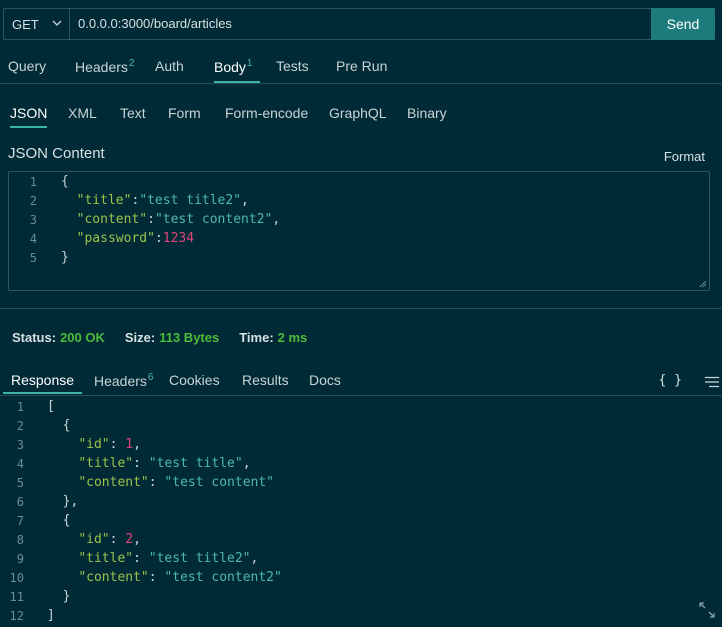 The height and width of the screenshot is (627, 722). I want to click on braces-button: { }, so click(670, 380).